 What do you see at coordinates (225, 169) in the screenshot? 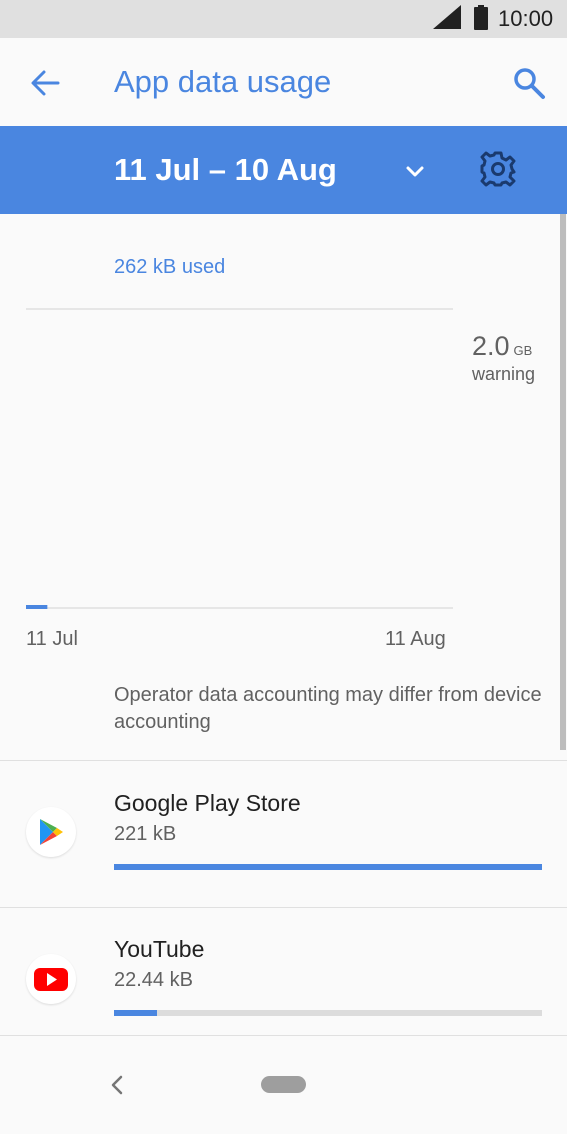
I see `cycle-label: 11 Jul – 10 Aug` at bounding box center [225, 169].